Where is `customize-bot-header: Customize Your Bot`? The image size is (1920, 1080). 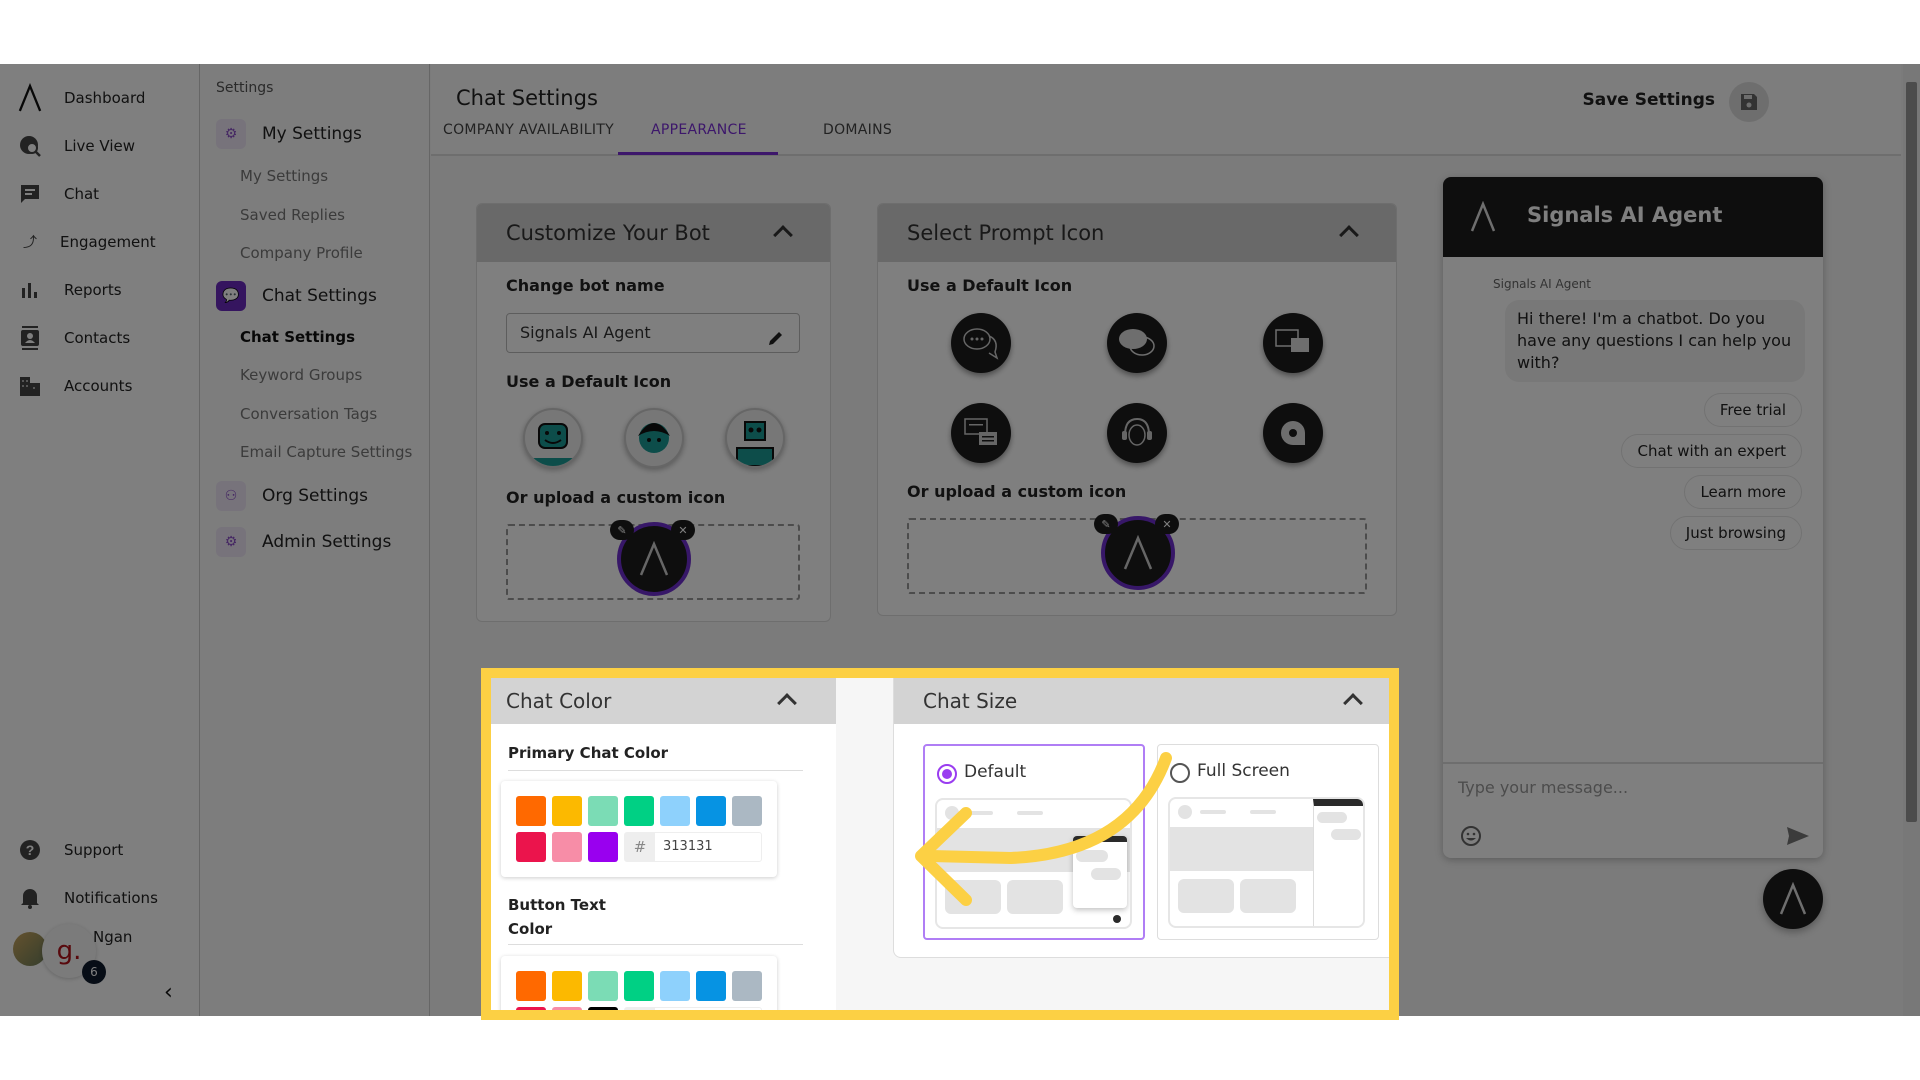
customize-bot-header: Customize Your Bot is located at coordinates (653, 233).